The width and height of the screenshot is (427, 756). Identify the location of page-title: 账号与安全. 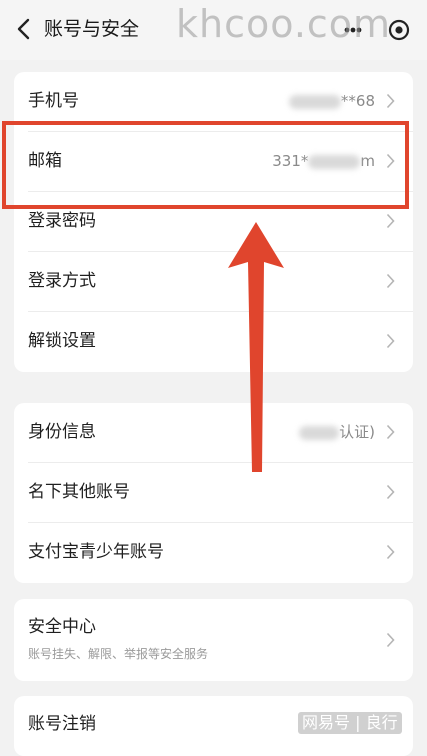
(92, 29).